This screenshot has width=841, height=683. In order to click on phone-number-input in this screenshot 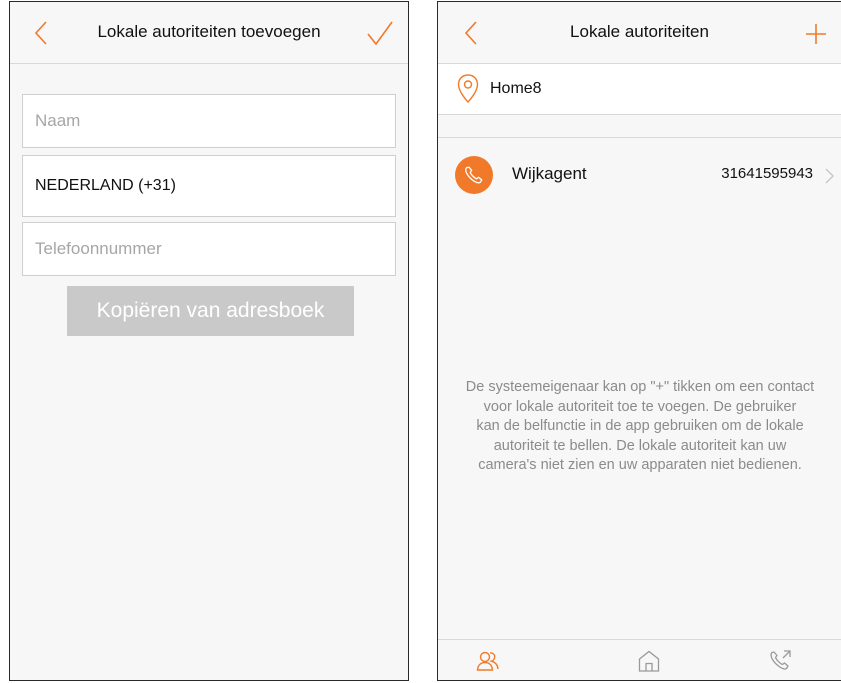, I will do `click(209, 249)`.